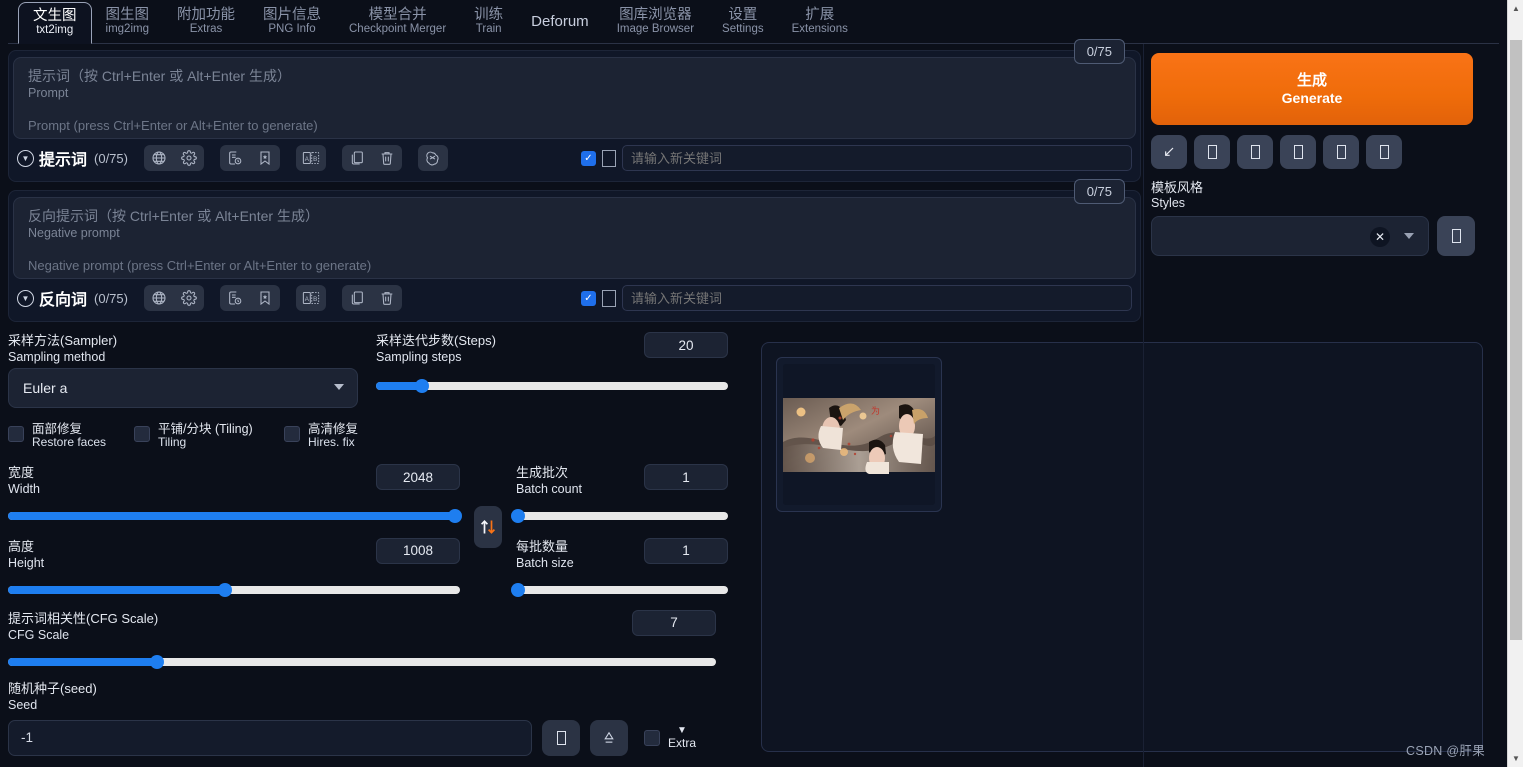 The width and height of the screenshot is (1523, 767). I want to click on width-slider, so click(235, 515).